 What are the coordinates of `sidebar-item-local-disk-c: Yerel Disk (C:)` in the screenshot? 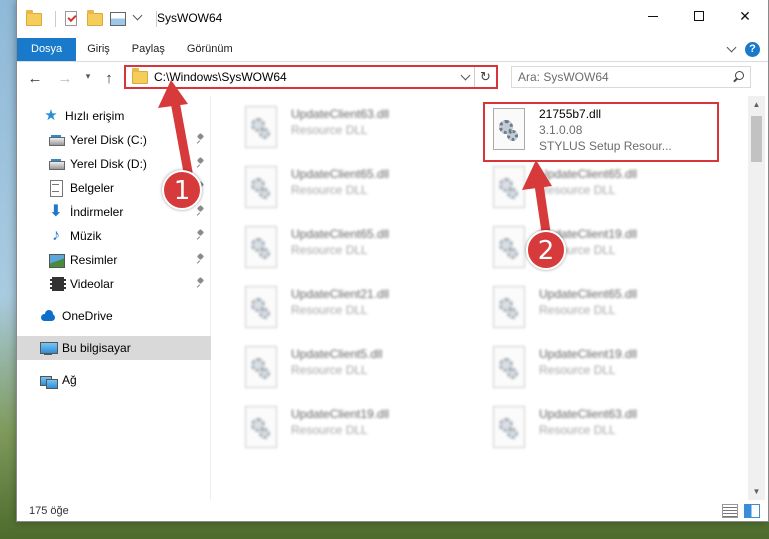 It's located at (114, 140).